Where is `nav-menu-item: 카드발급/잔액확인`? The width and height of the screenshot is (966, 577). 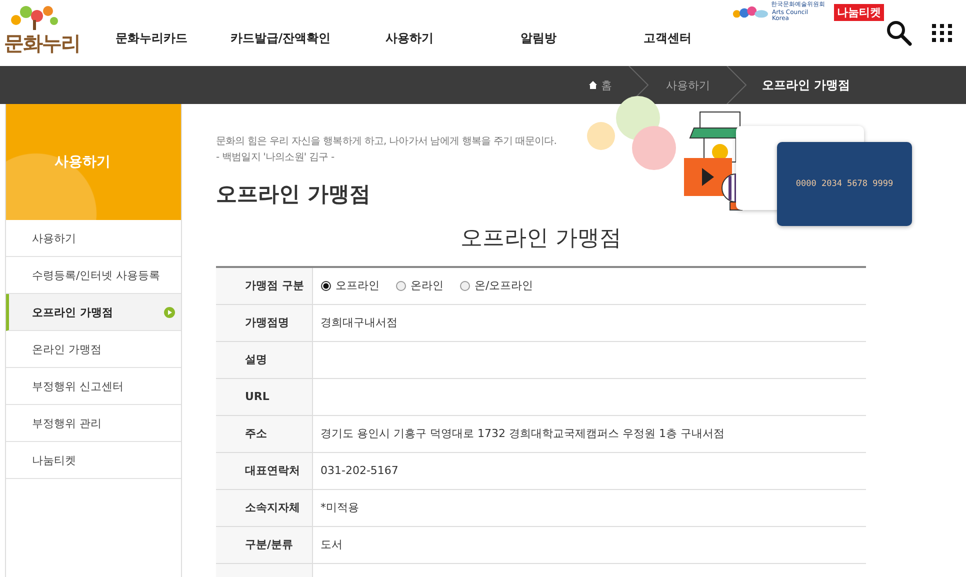 nav-menu-item: 카드발급/잔액확인 is located at coordinates (280, 48).